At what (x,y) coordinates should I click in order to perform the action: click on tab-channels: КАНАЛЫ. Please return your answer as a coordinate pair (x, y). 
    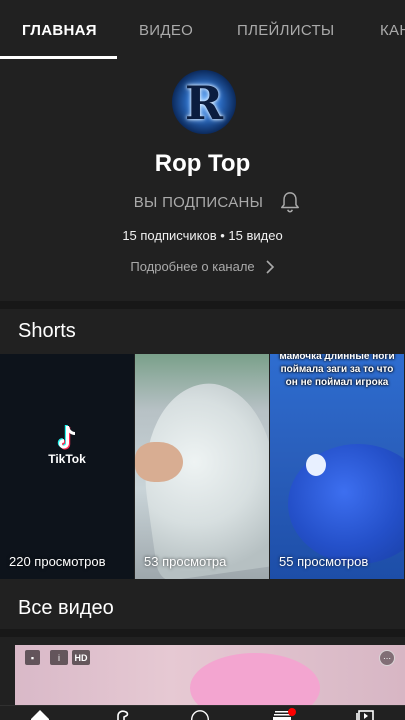
    Looking at the image, I should click on (392, 30).